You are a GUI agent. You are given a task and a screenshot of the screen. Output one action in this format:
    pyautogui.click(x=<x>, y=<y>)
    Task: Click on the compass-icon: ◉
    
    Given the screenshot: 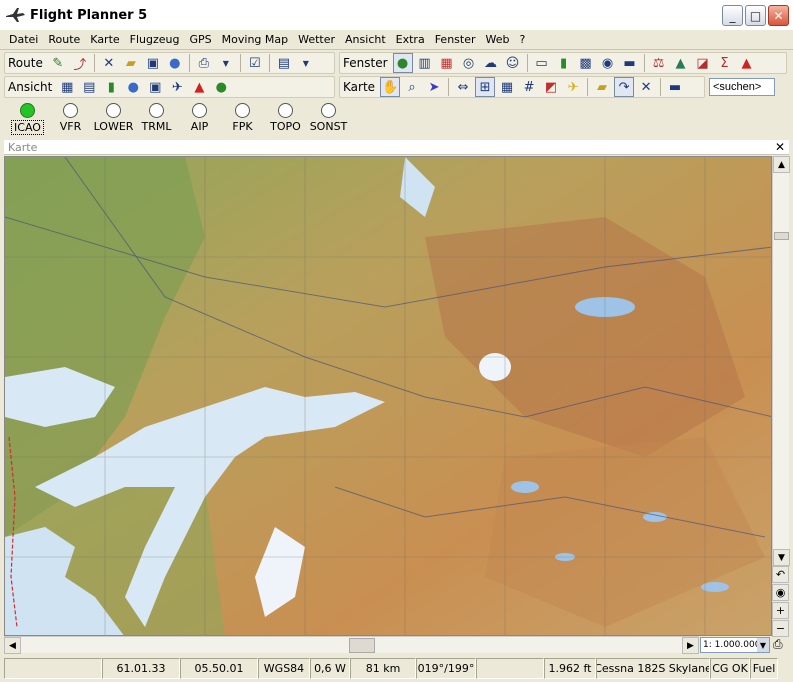 What is the action you would take?
    pyautogui.click(x=608, y=63)
    